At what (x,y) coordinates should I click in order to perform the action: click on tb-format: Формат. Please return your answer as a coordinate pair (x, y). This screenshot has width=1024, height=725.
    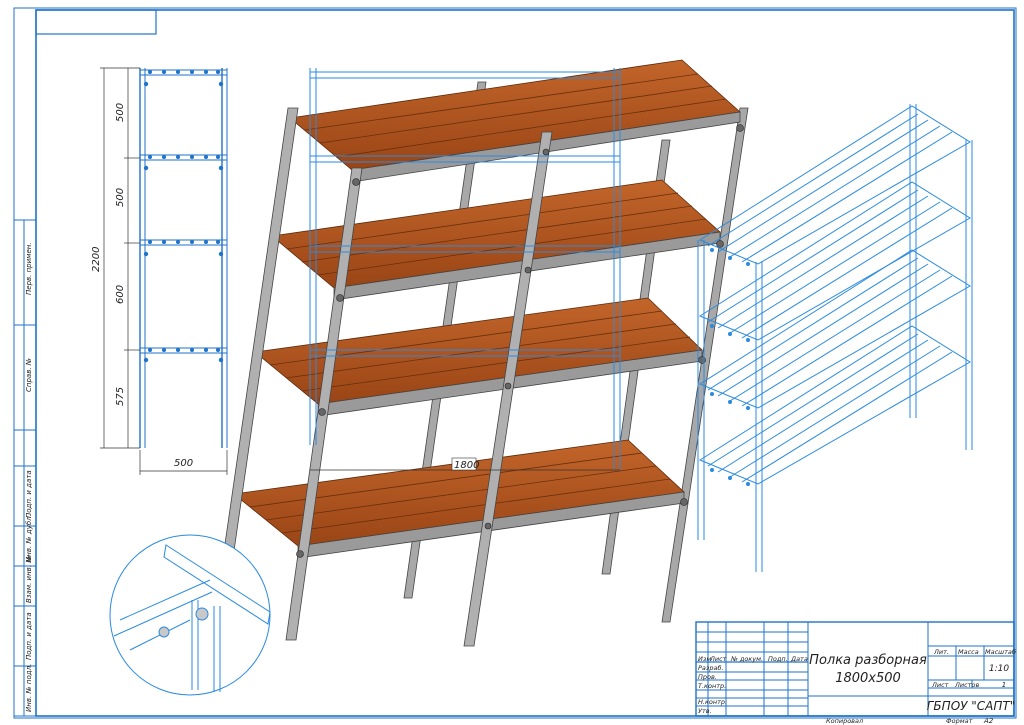
    Looking at the image, I should click on (959, 721).